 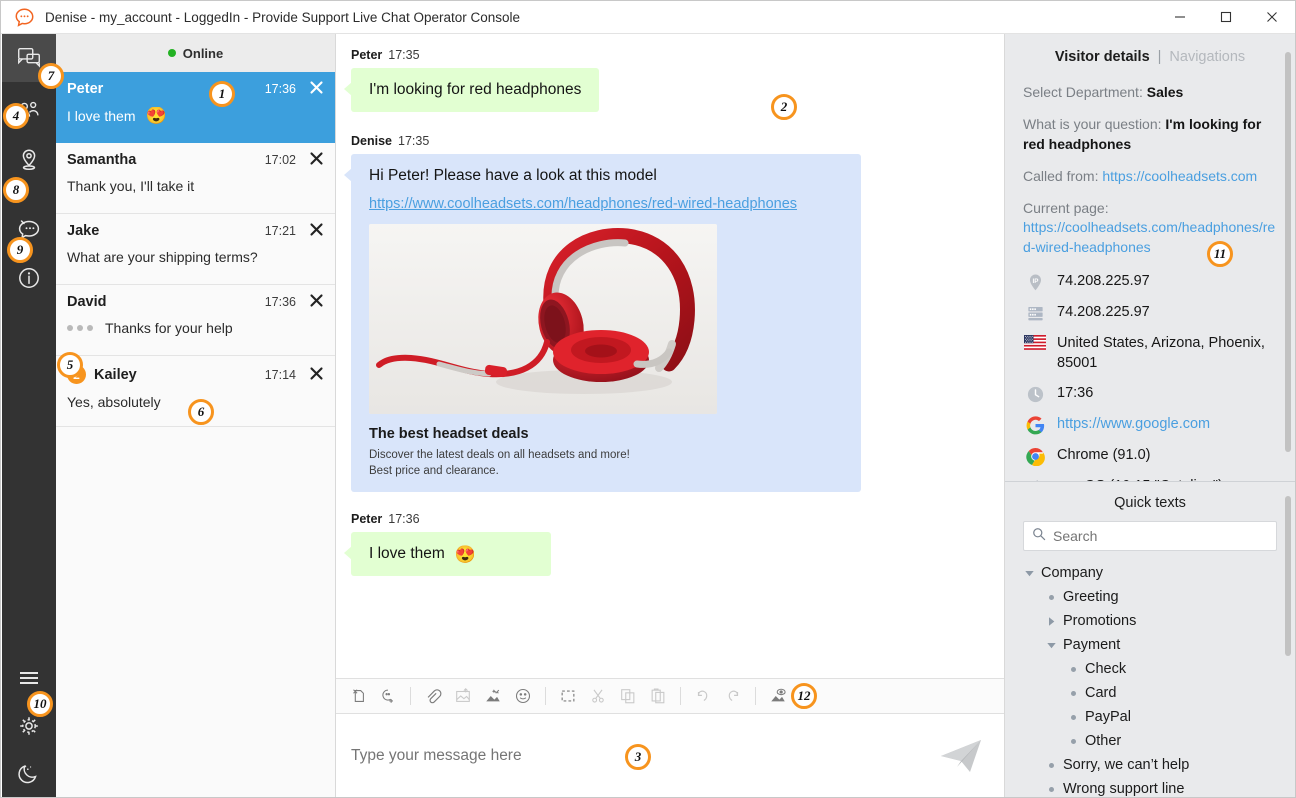 What do you see at coordinates (804, 696) in the screenshot?
I see `callout-badge-12: 12` at bounding box center [804, 696].